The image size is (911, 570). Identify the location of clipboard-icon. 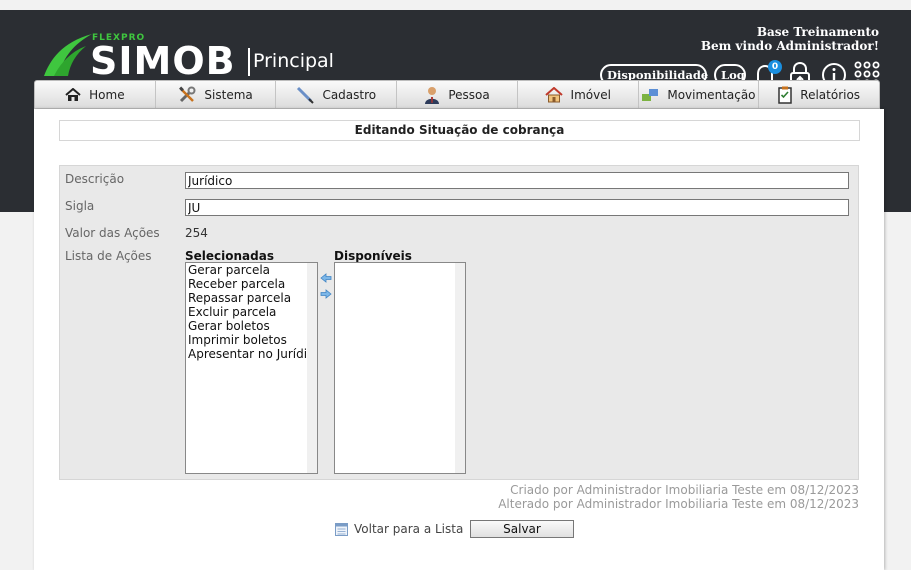
(785, 95).